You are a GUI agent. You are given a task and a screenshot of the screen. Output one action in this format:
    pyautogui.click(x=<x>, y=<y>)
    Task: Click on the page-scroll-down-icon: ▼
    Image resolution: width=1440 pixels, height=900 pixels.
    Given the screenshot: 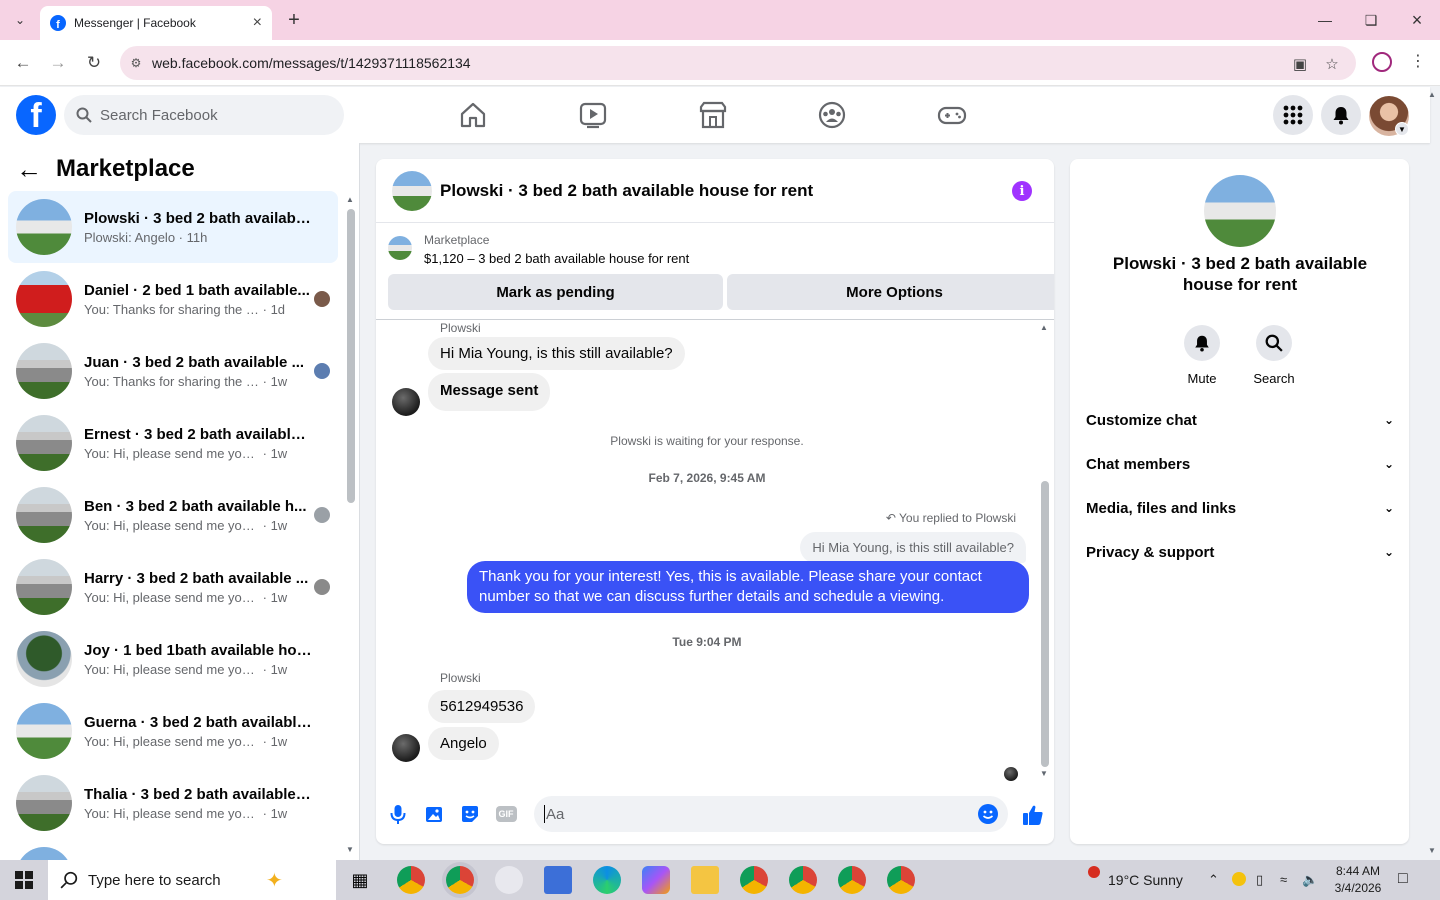 What is the action you would take?
    pyautogui.click(x=1432, y=850)
    